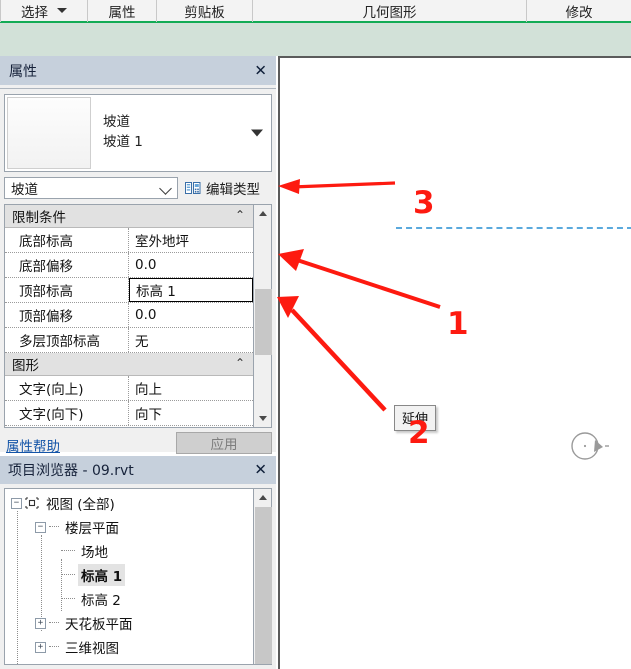 The image size is (631, 669). I want to click on edit-type-label: 编辑类型, so click(233, 190).